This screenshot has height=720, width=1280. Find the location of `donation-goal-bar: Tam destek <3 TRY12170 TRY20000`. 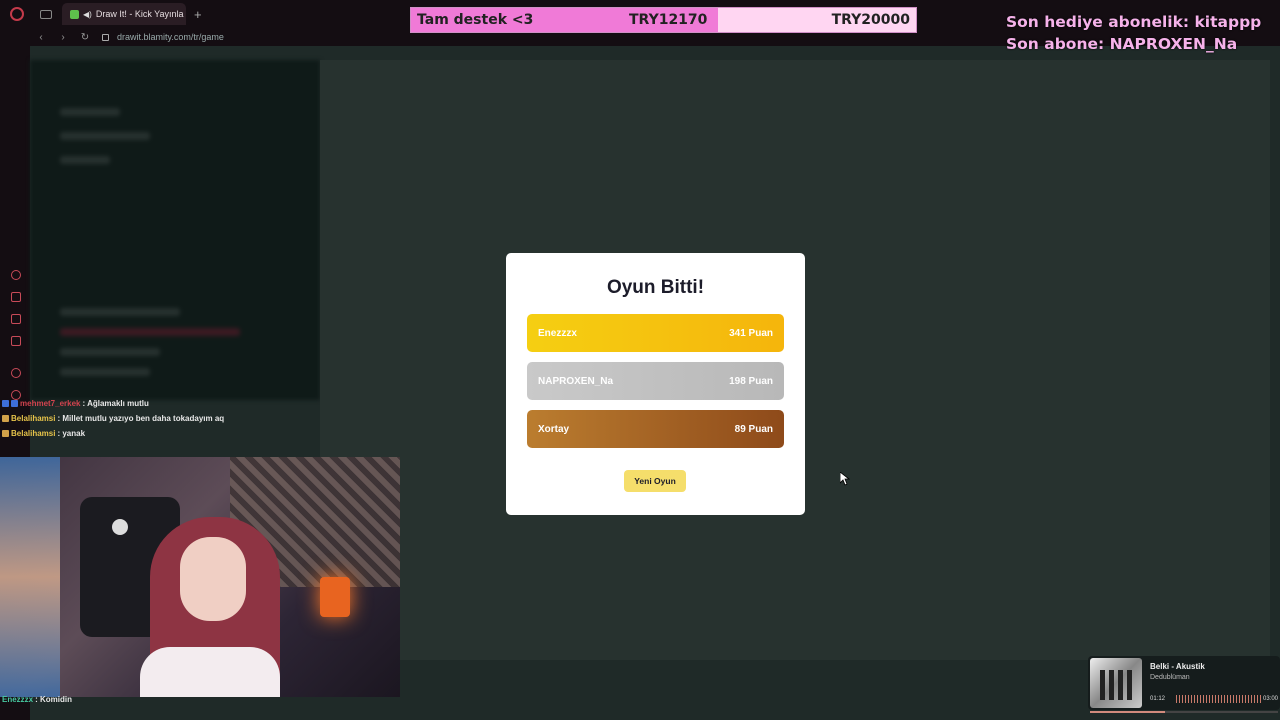

donation-goal-bar: Tam destek <3 TRY12170 TRY20000 is located at coordinates (663, 20).